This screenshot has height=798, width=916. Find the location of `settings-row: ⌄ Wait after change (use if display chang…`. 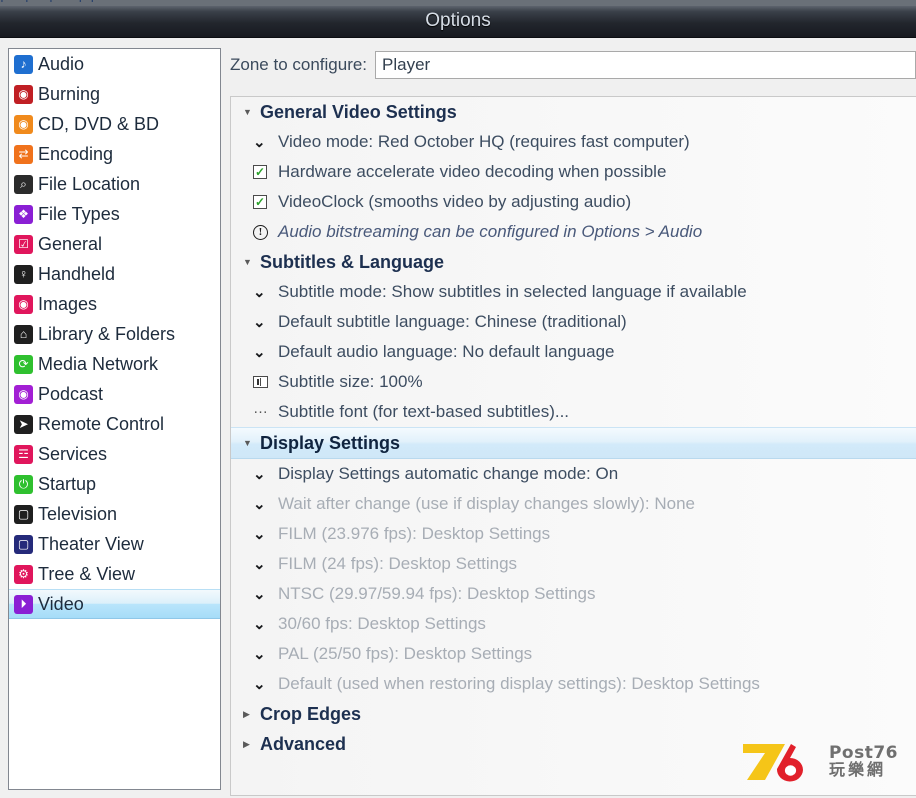

settings-row: ⌄ Wait after change (use if display chang… is located at coordinates (573, 504).